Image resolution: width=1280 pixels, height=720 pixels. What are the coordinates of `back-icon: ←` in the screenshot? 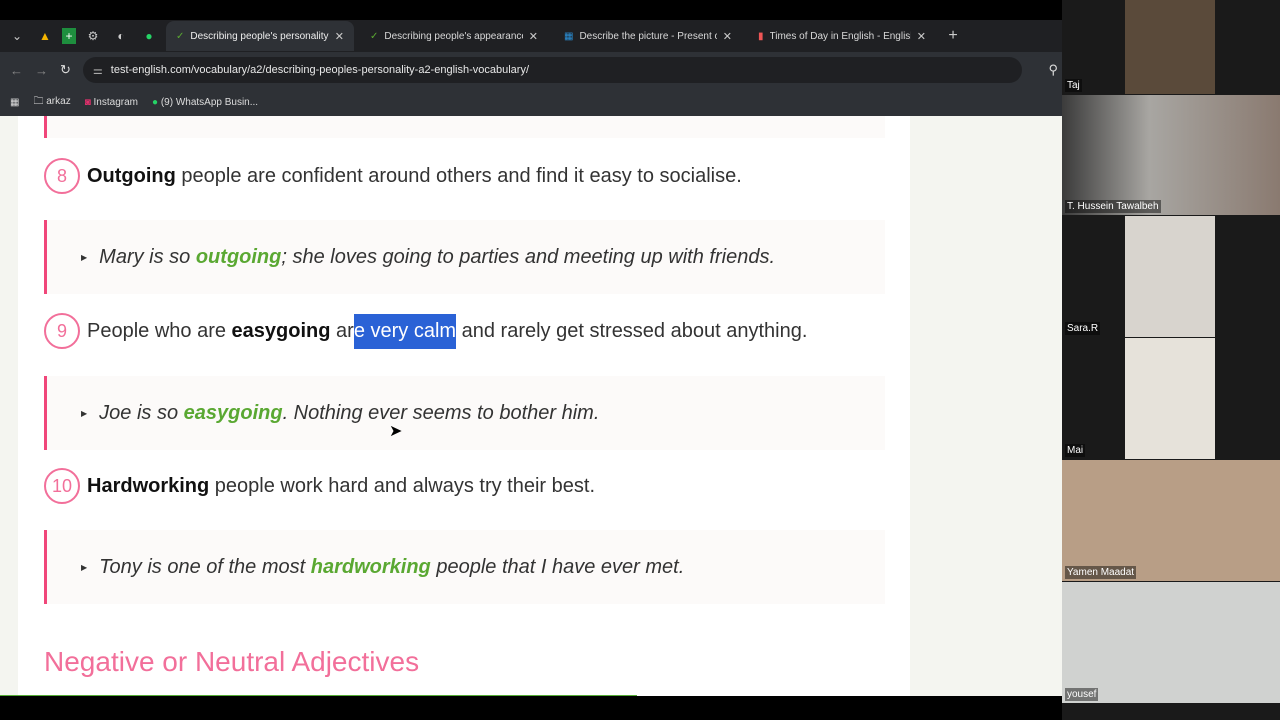 It's located at (16, 70).